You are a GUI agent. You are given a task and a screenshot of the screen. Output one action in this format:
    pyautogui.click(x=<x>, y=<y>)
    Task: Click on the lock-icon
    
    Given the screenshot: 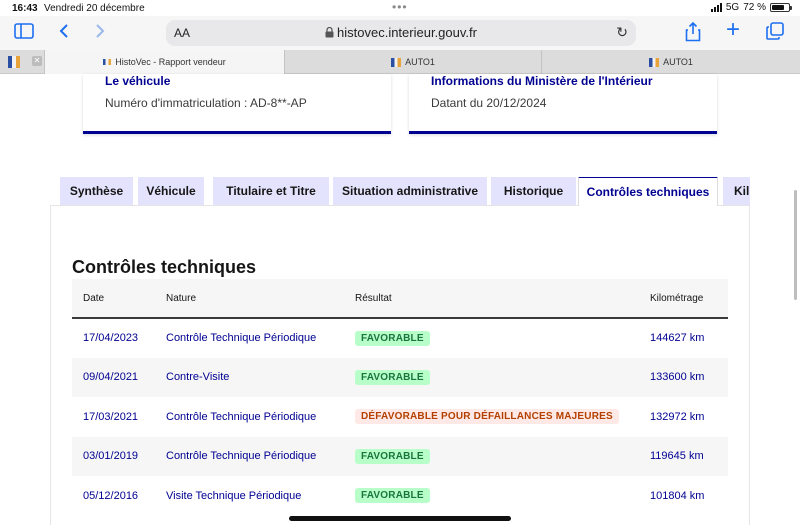 What is the action you would take?
    pyautogui.click(x=329, y=32)
    